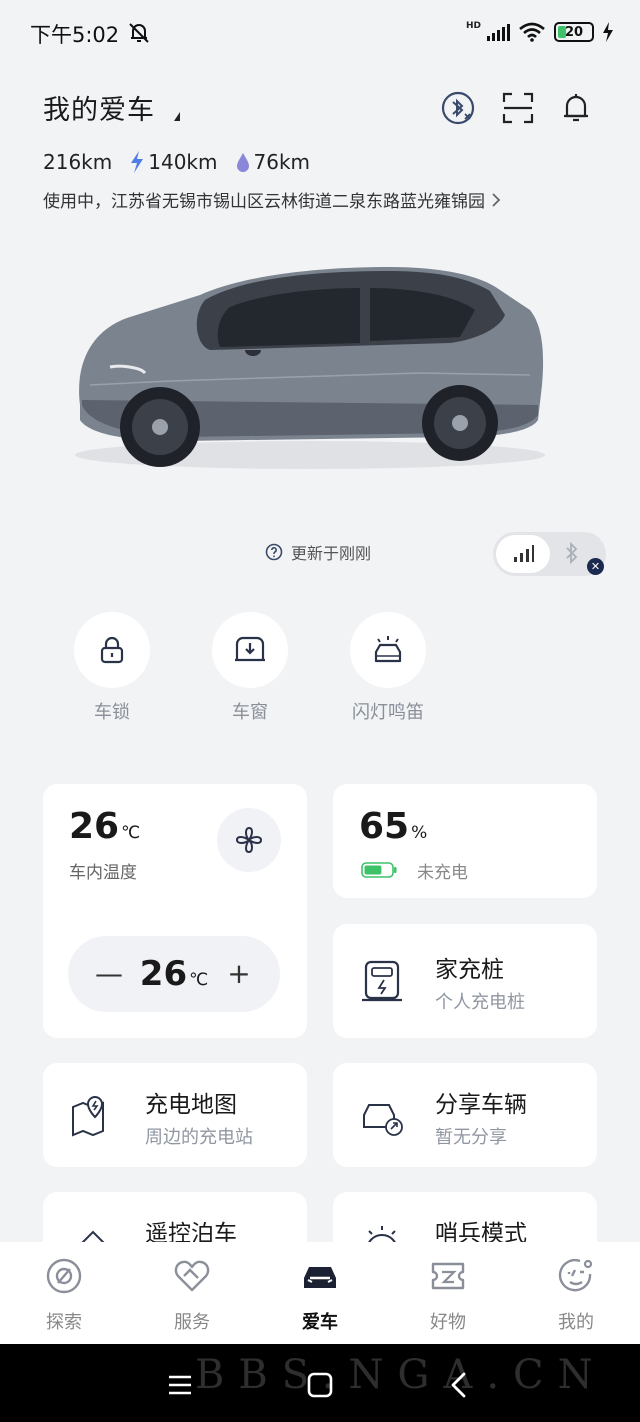 The image size is (640, 1422). I want to click on quick-action-flash-horn: 闪灯鸣笛, so click(388, 668).